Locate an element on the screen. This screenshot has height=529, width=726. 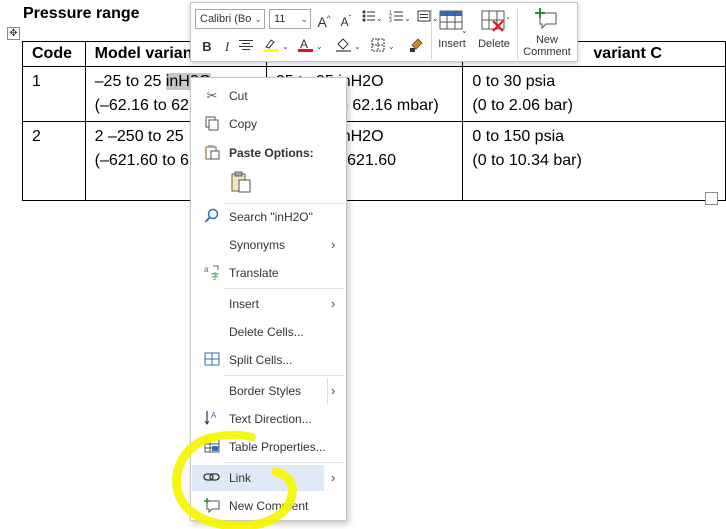
menu-item-label: Link is located at coordinates (240, 478).